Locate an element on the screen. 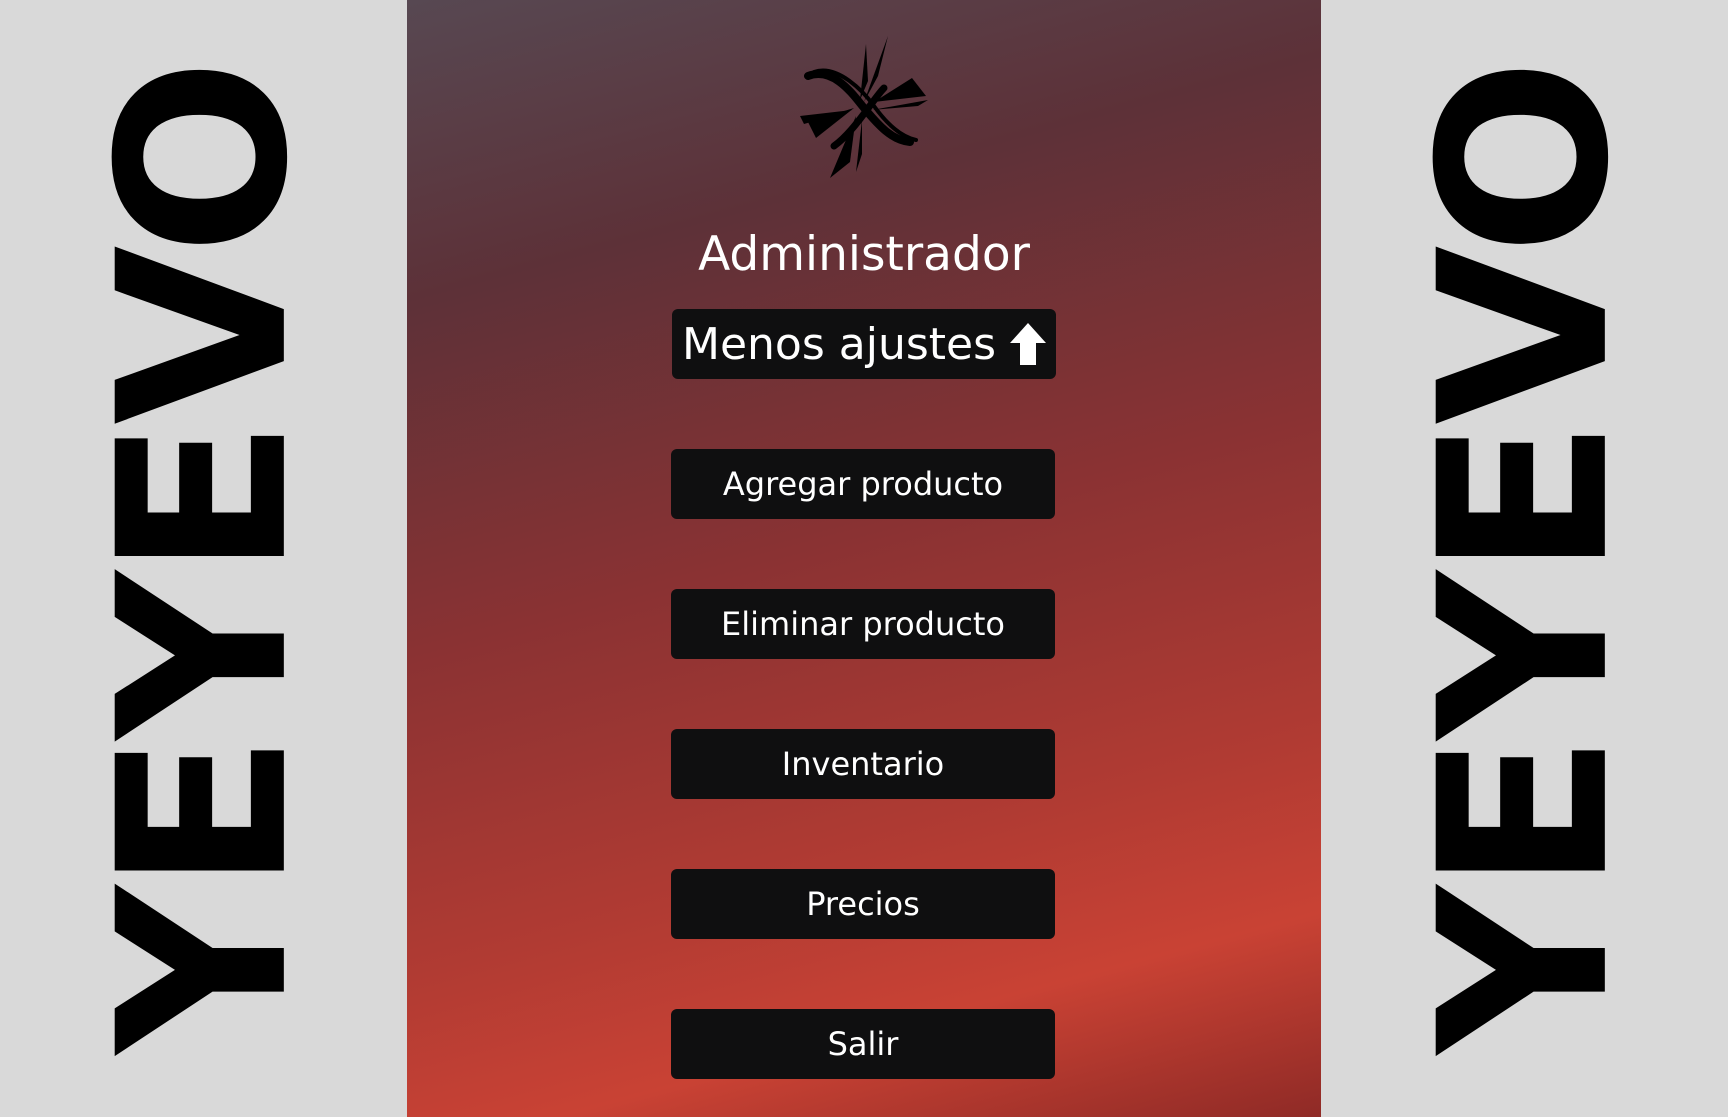 The image size is (1728, 1117). exit-button: Salir is located at coordinates (863, 1044).